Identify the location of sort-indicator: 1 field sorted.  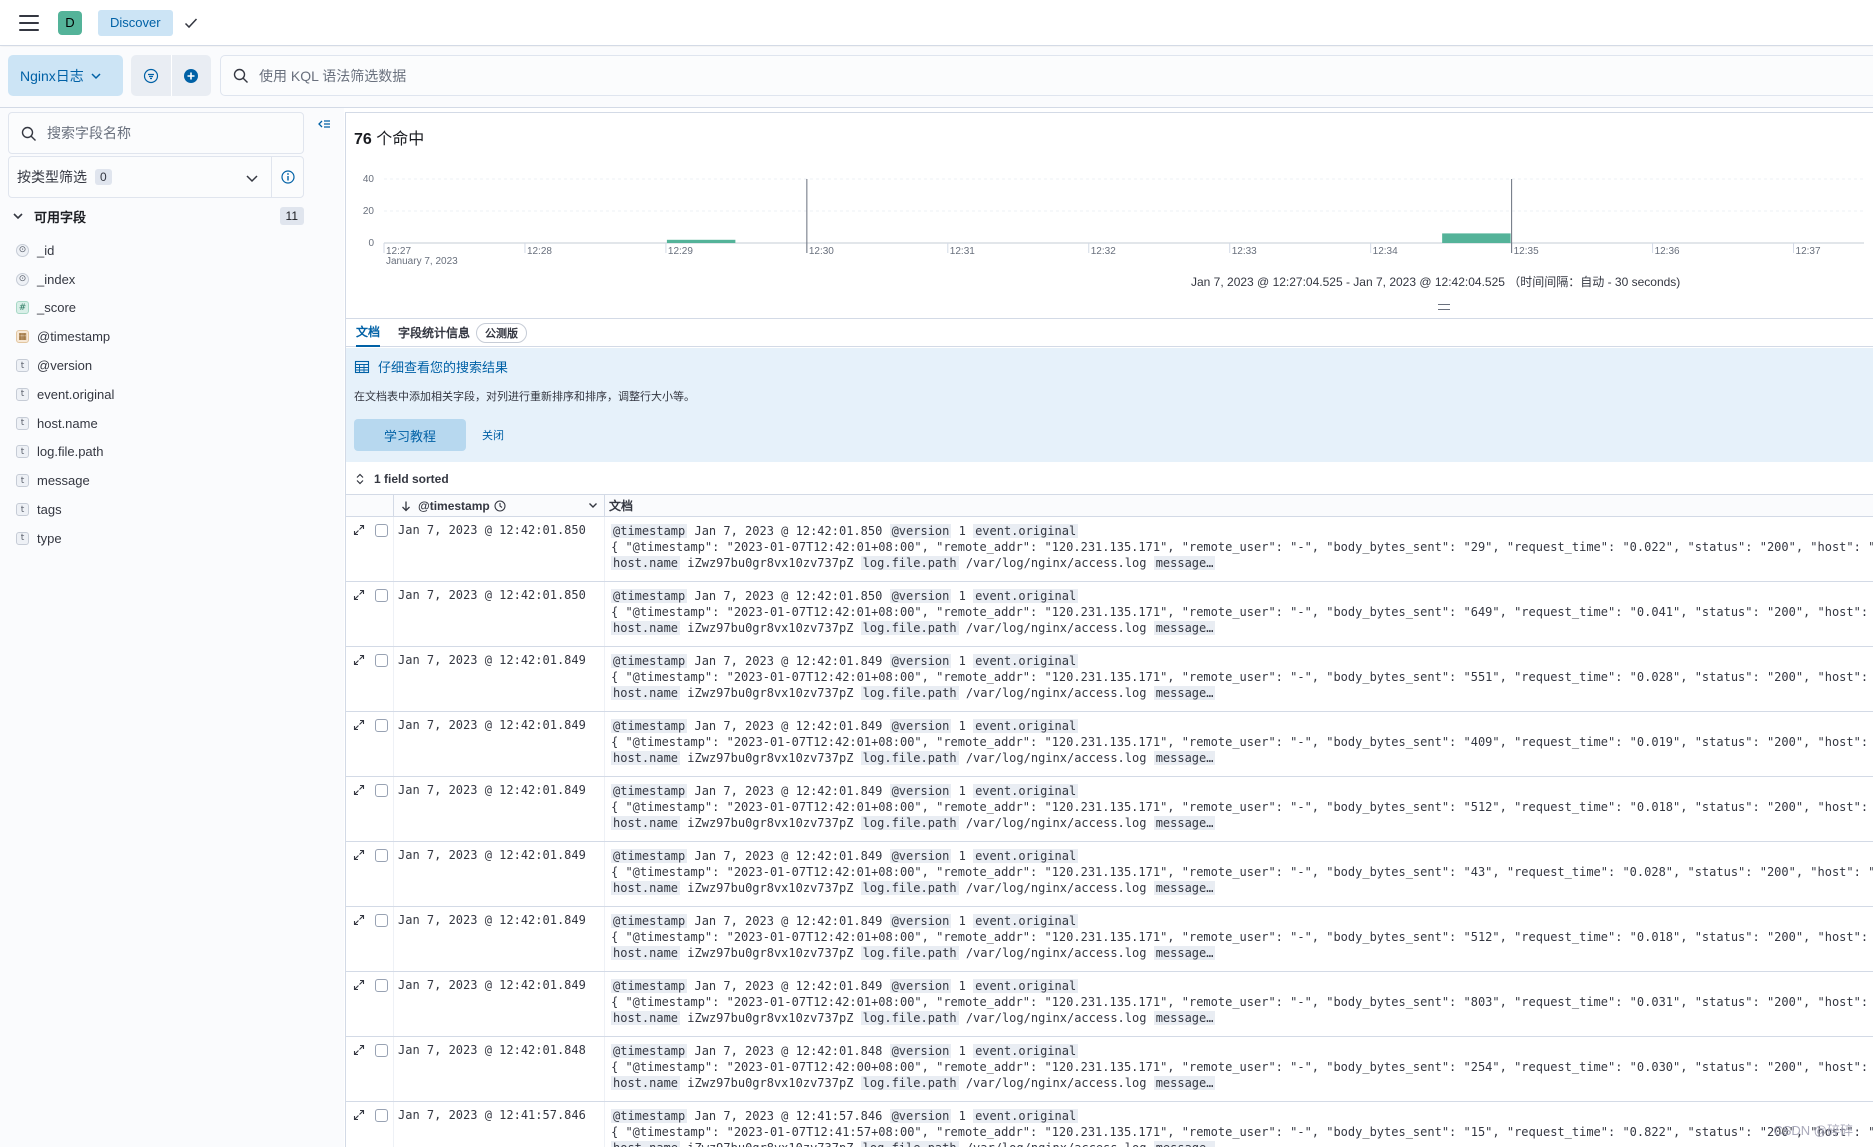
(1109, 479).